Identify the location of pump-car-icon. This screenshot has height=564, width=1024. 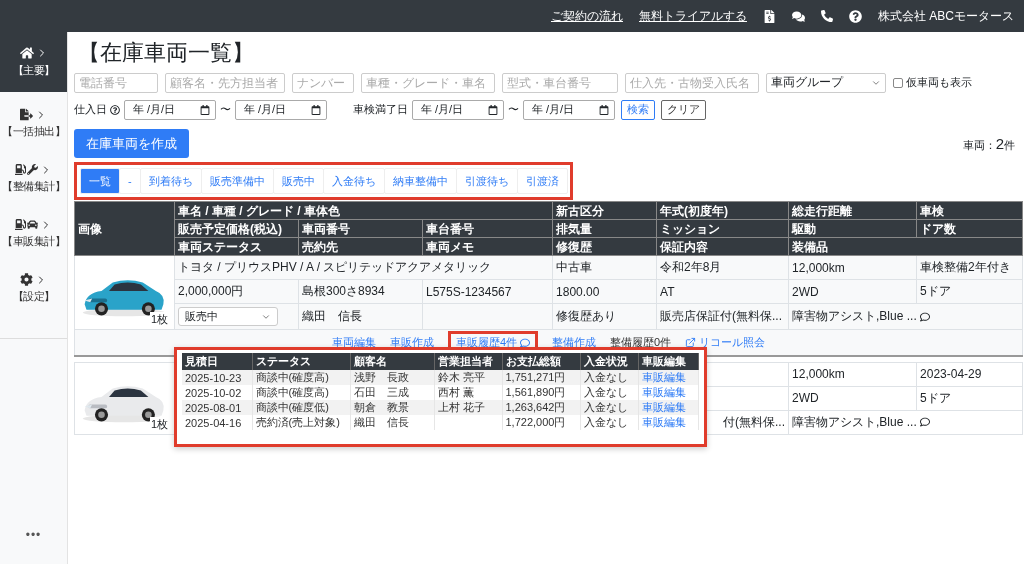
(26, 224).